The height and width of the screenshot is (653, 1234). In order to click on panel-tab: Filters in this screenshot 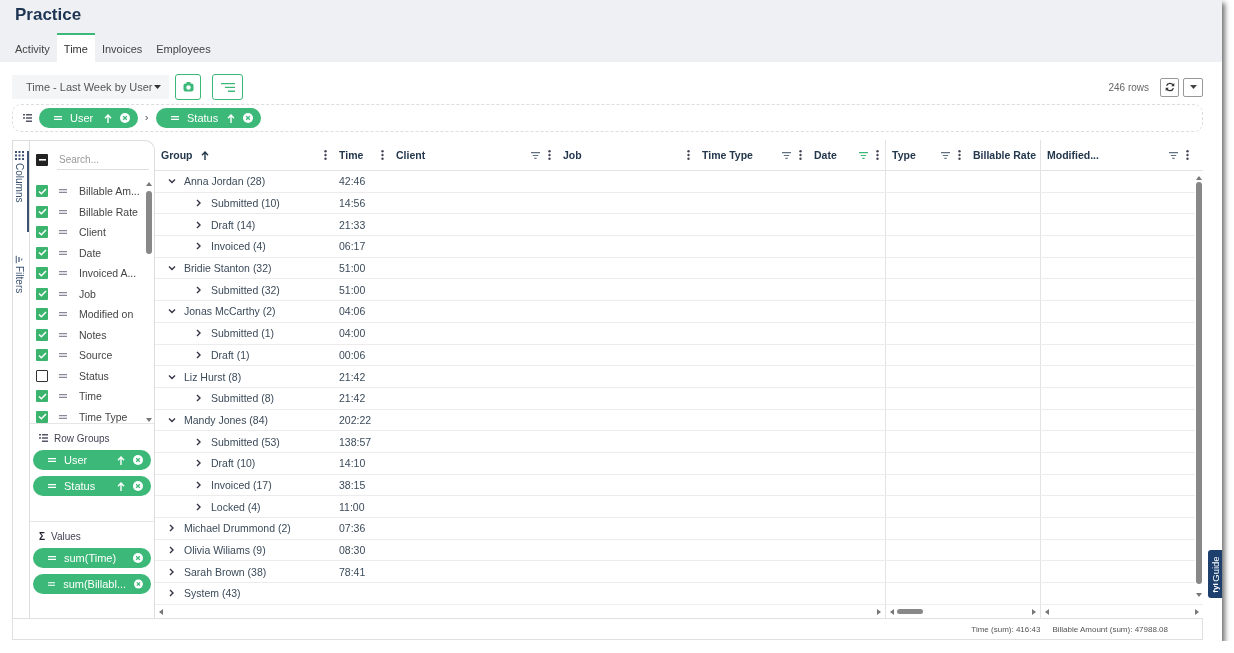, I will do `click(21, 275)`.